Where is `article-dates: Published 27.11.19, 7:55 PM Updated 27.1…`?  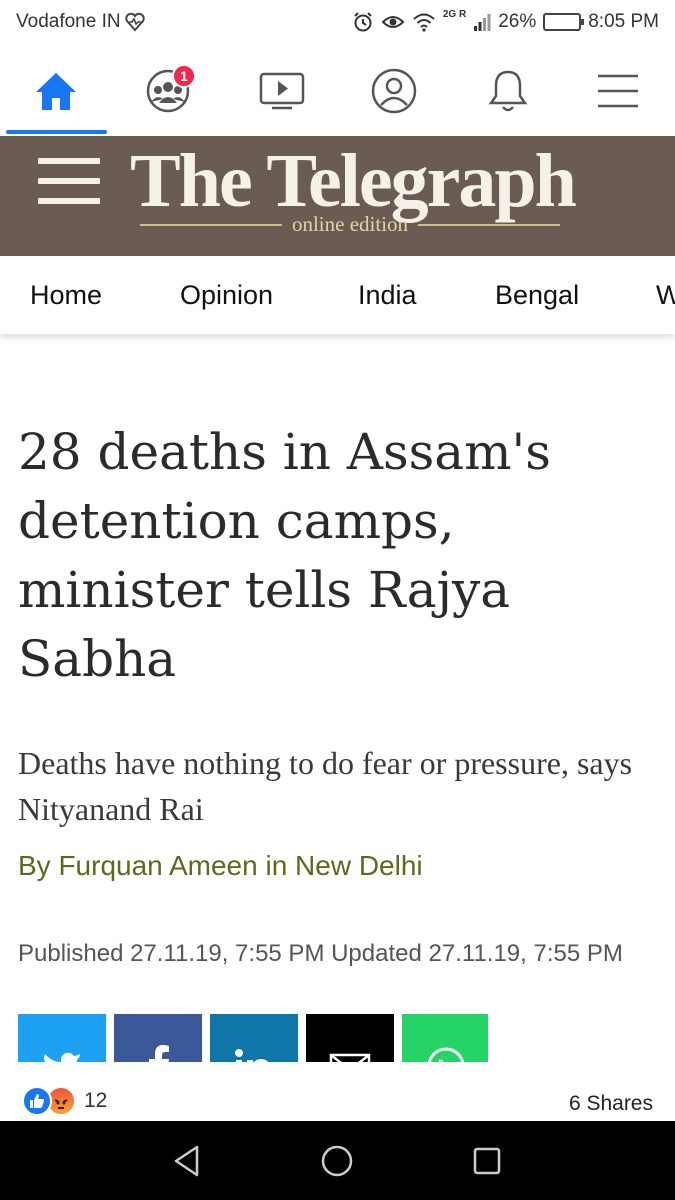 article-dates: Published 27.11.19, 7:55 PM Updated 27.1… is located at coordinates (320, 953).